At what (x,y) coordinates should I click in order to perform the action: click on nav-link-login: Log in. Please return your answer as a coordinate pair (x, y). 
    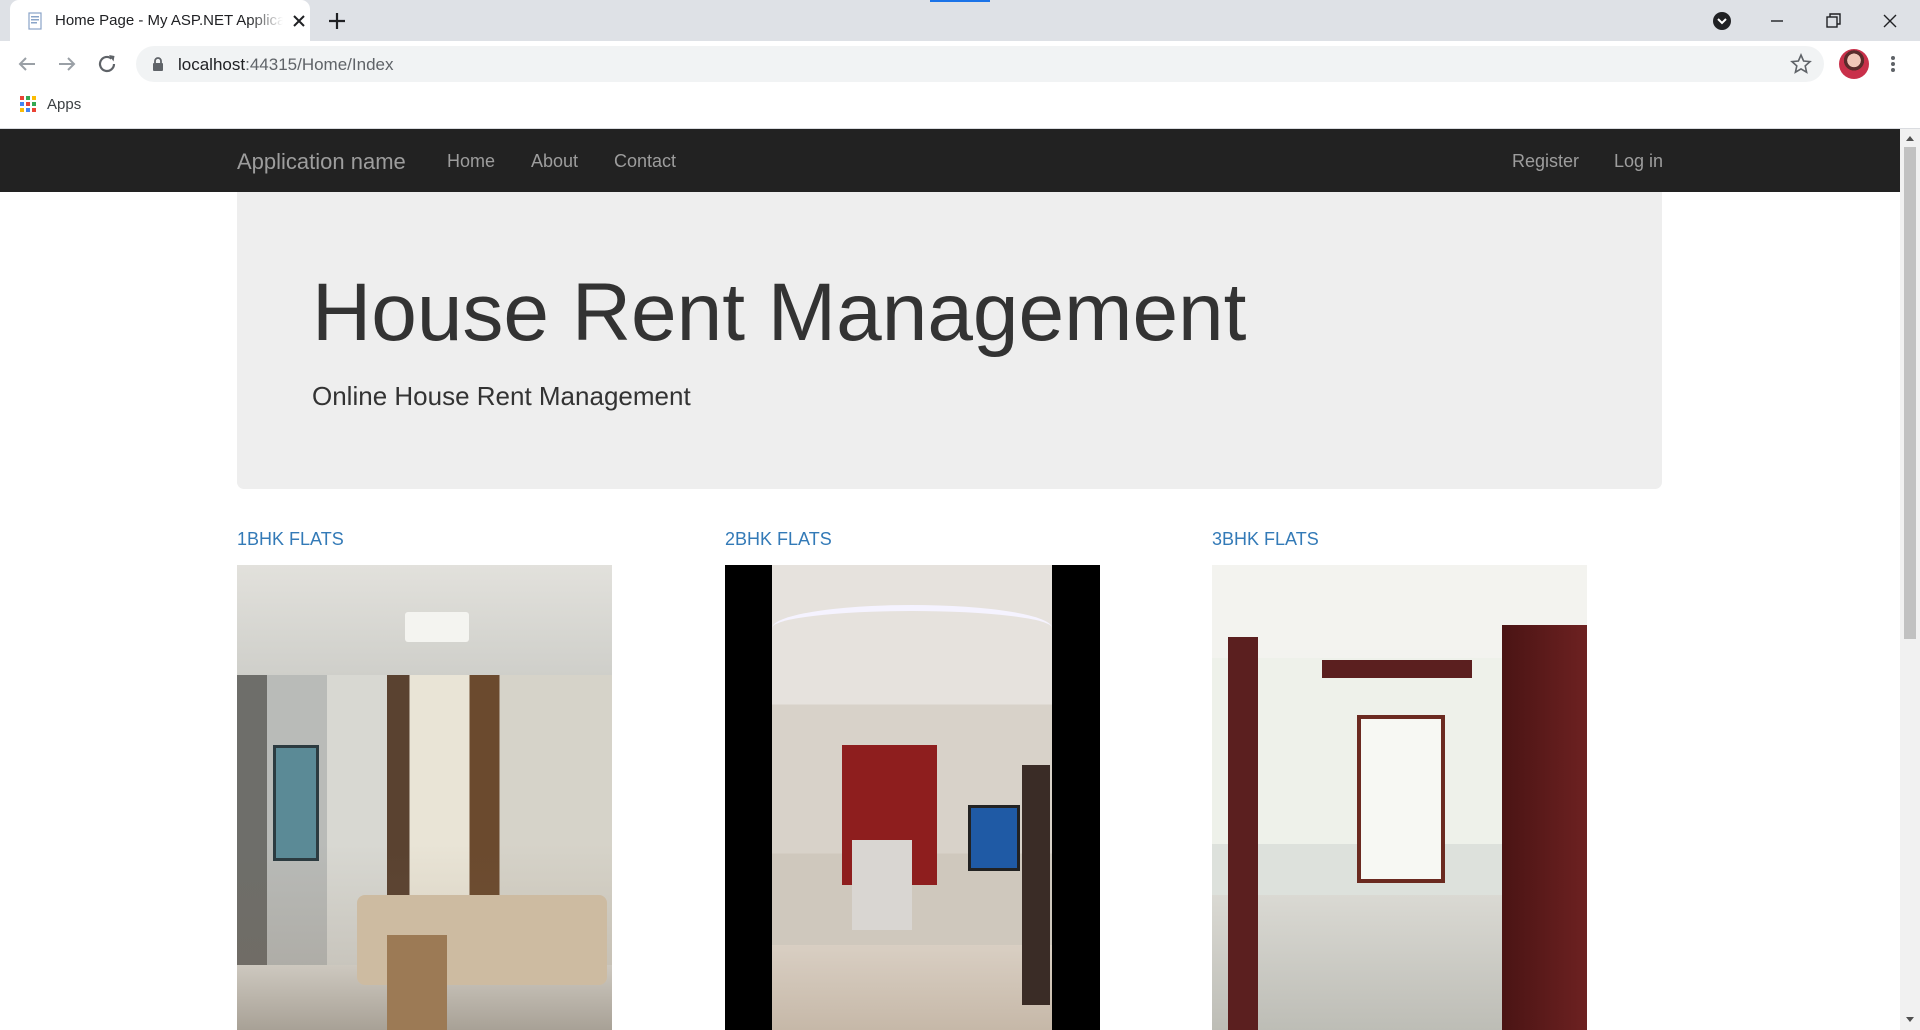
    Looking at the image, I should click on (1638, 161).